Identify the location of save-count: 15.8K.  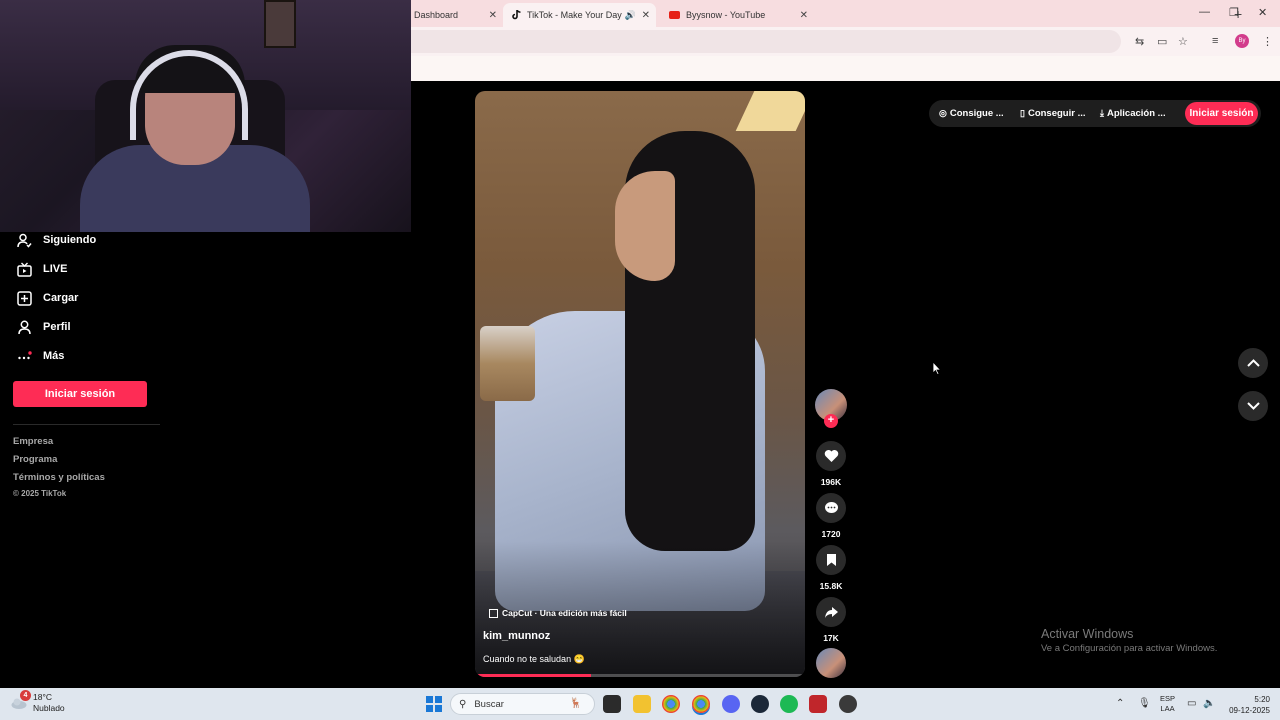
(831, 586).